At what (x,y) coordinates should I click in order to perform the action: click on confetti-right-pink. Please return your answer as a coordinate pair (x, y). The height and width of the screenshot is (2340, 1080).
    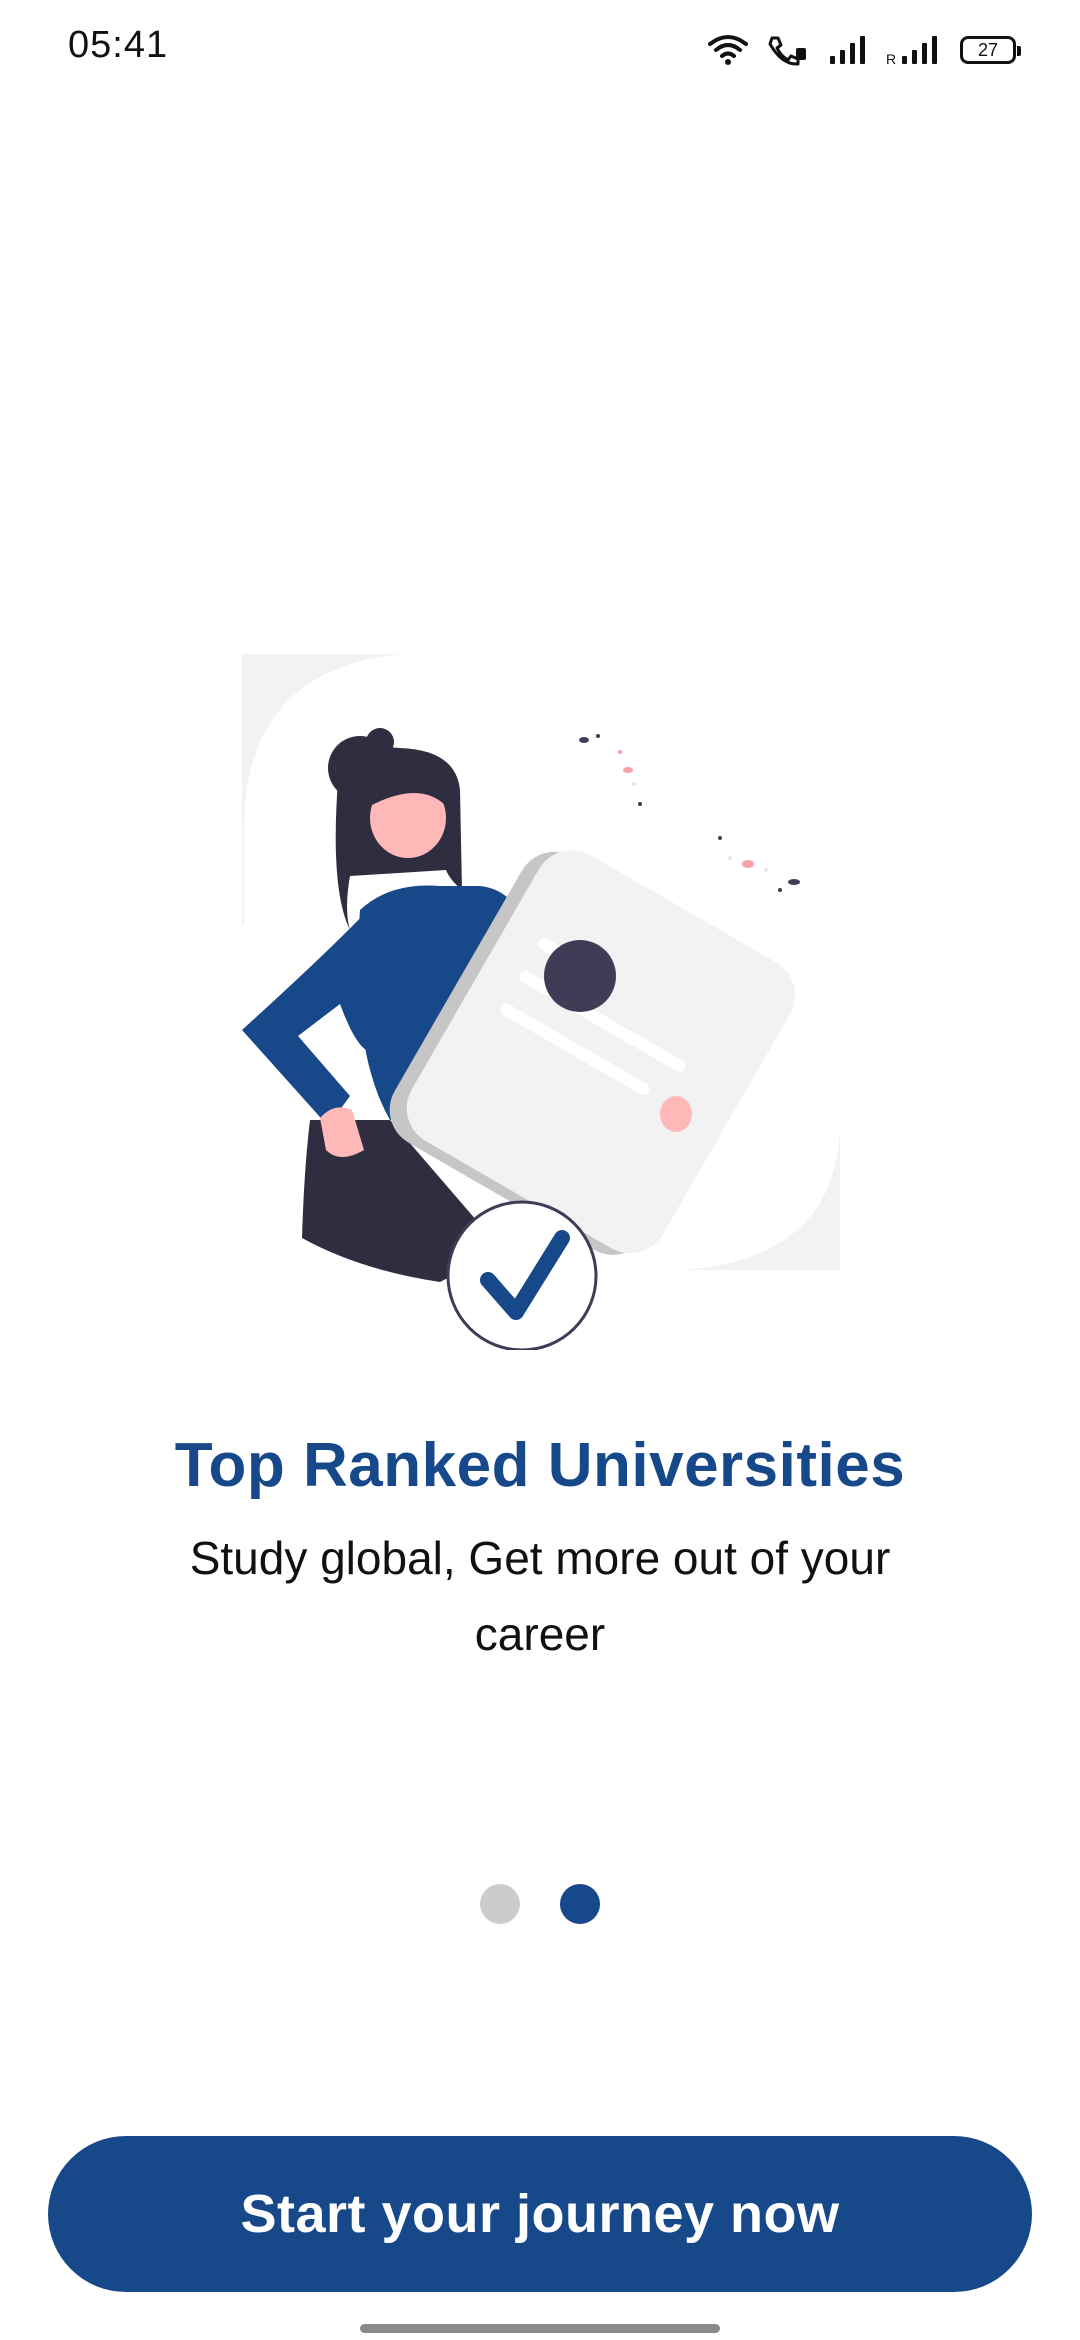
    Looking at the image, I should click on (748, 864).